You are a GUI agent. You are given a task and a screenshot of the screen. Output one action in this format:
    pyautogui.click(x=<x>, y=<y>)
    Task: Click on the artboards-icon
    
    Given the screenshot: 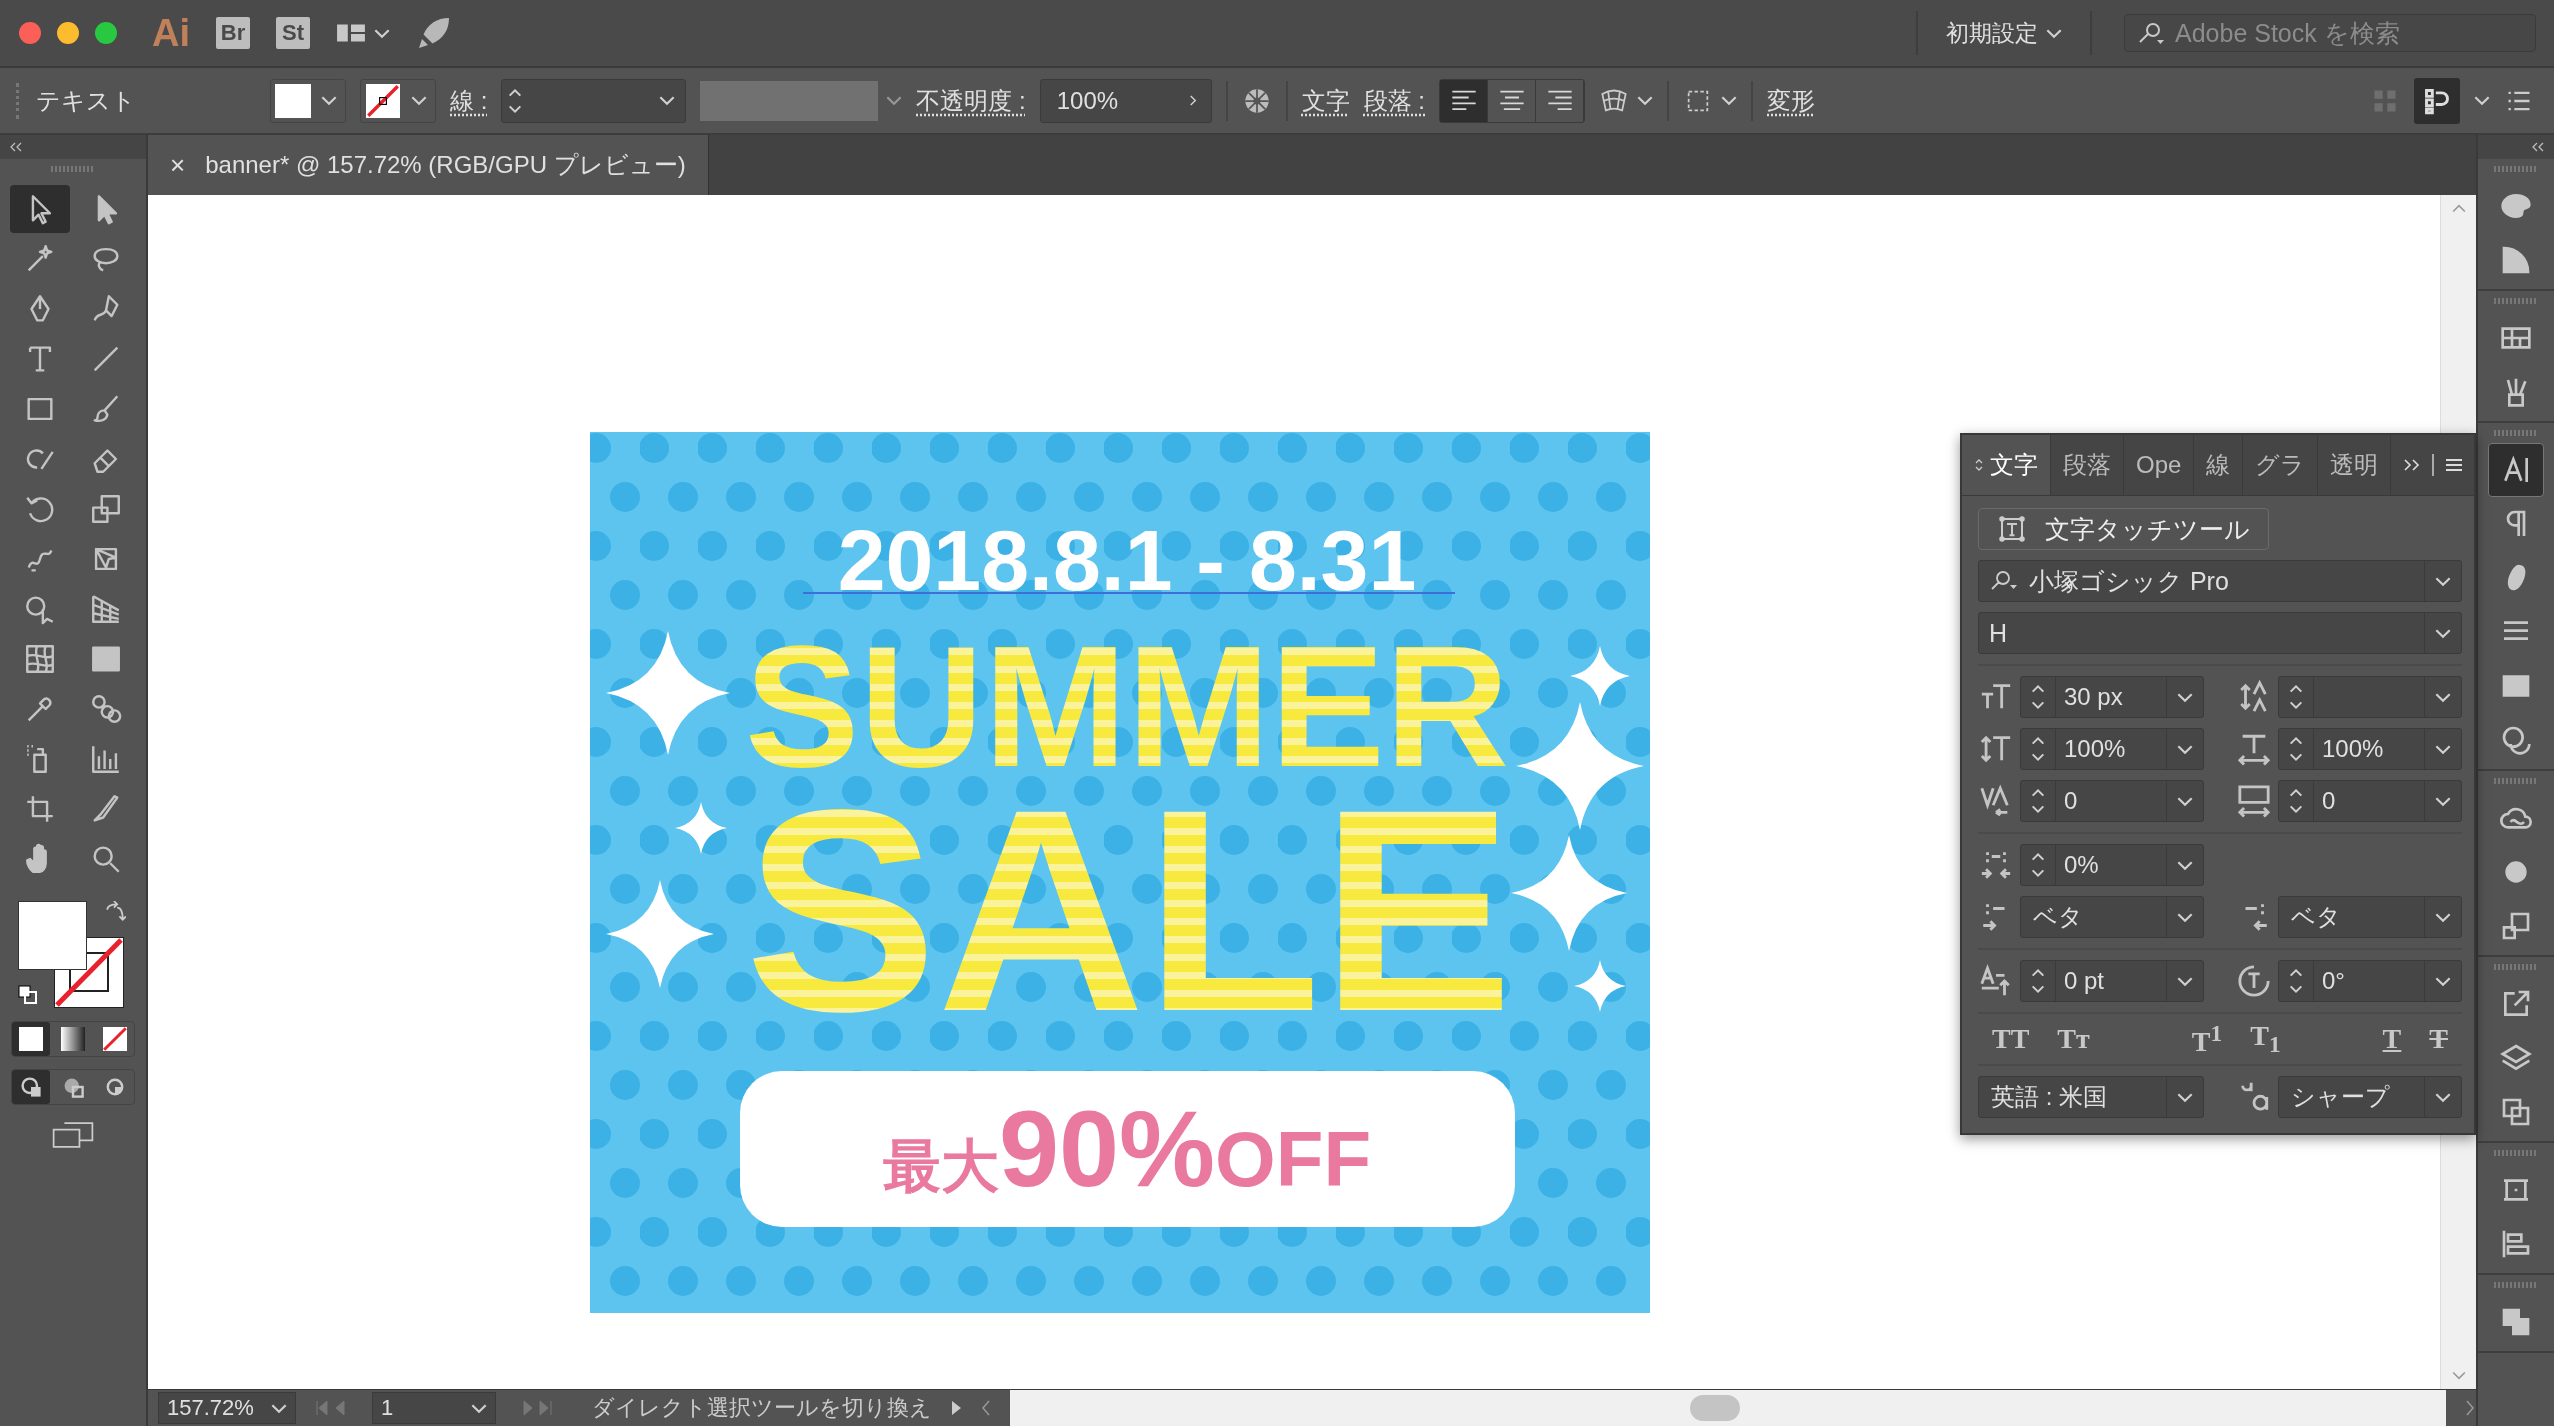 What is the action you would take?
    pyautogui.click(x=2516, y=1112)
    